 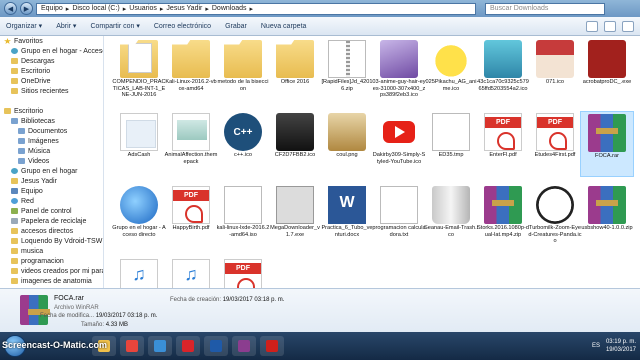 I want to click on organize-menu: Organizar ▾, so click(x=24, y=26).